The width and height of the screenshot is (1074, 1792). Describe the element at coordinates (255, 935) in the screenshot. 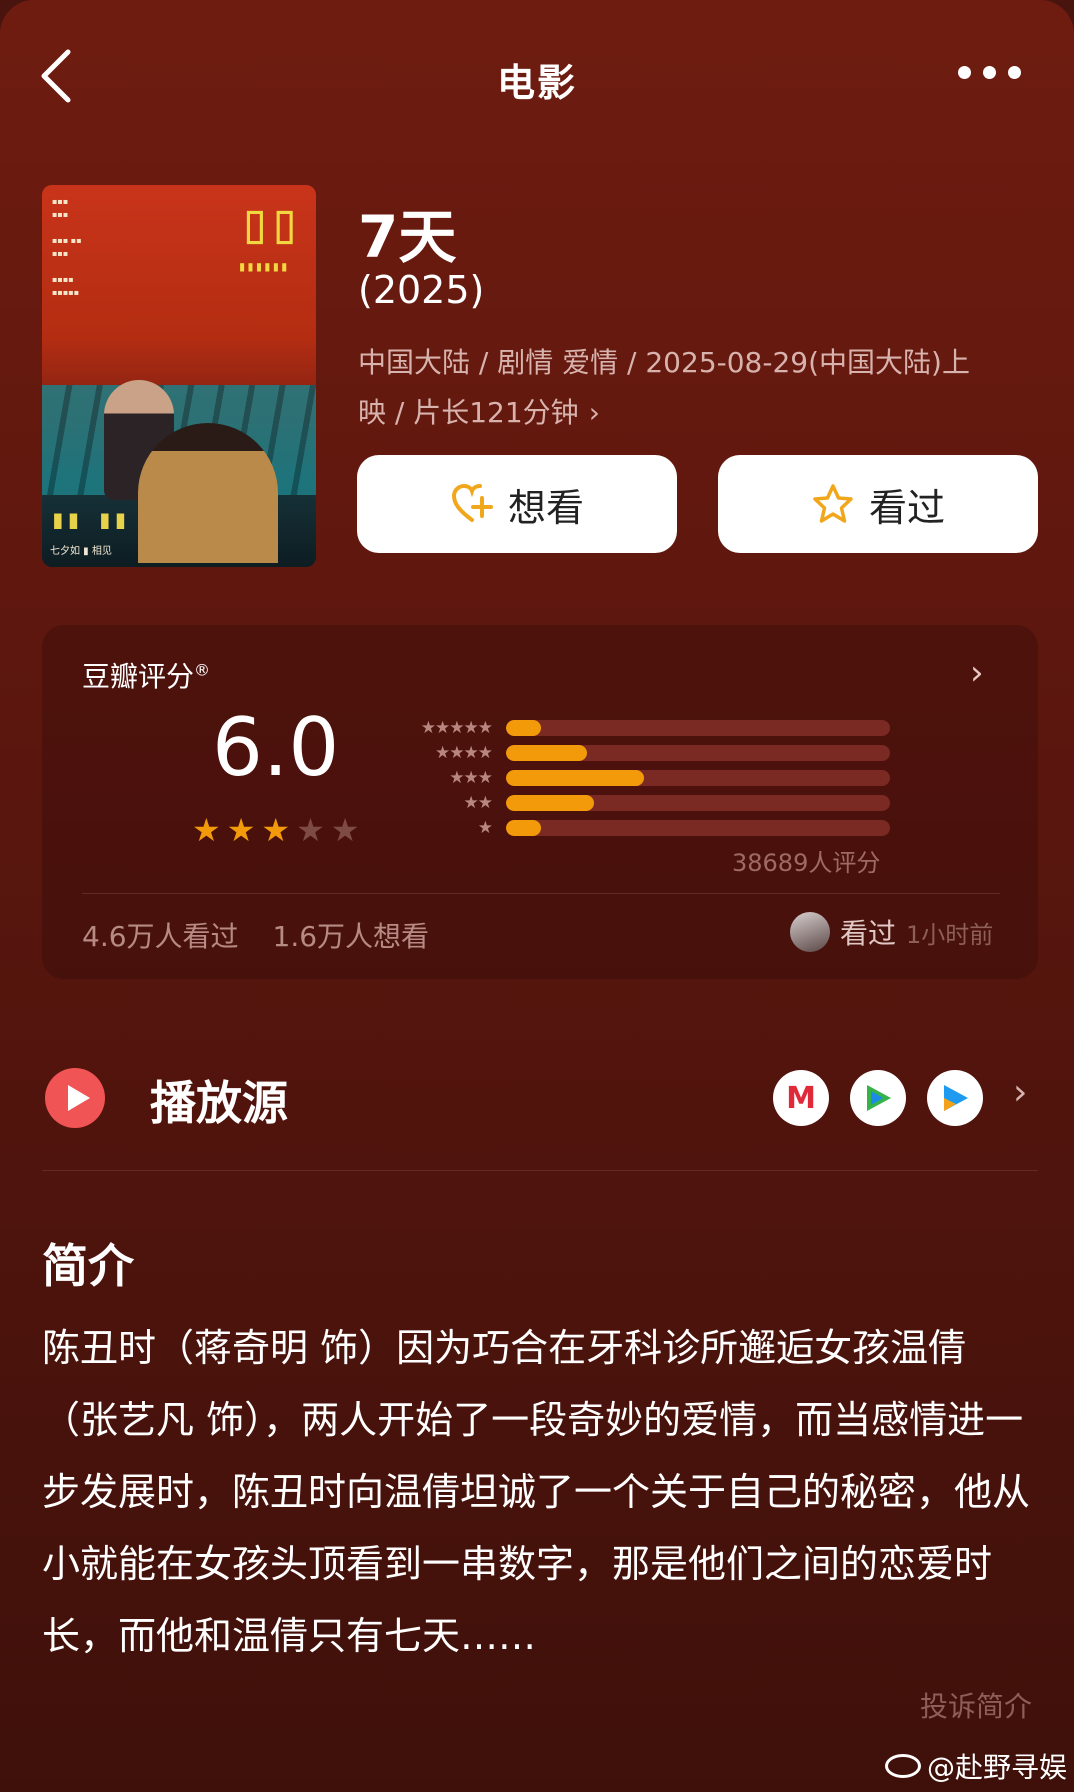

I see `rating-footer: 4.6万人看过 1.6万人想看` at that location.